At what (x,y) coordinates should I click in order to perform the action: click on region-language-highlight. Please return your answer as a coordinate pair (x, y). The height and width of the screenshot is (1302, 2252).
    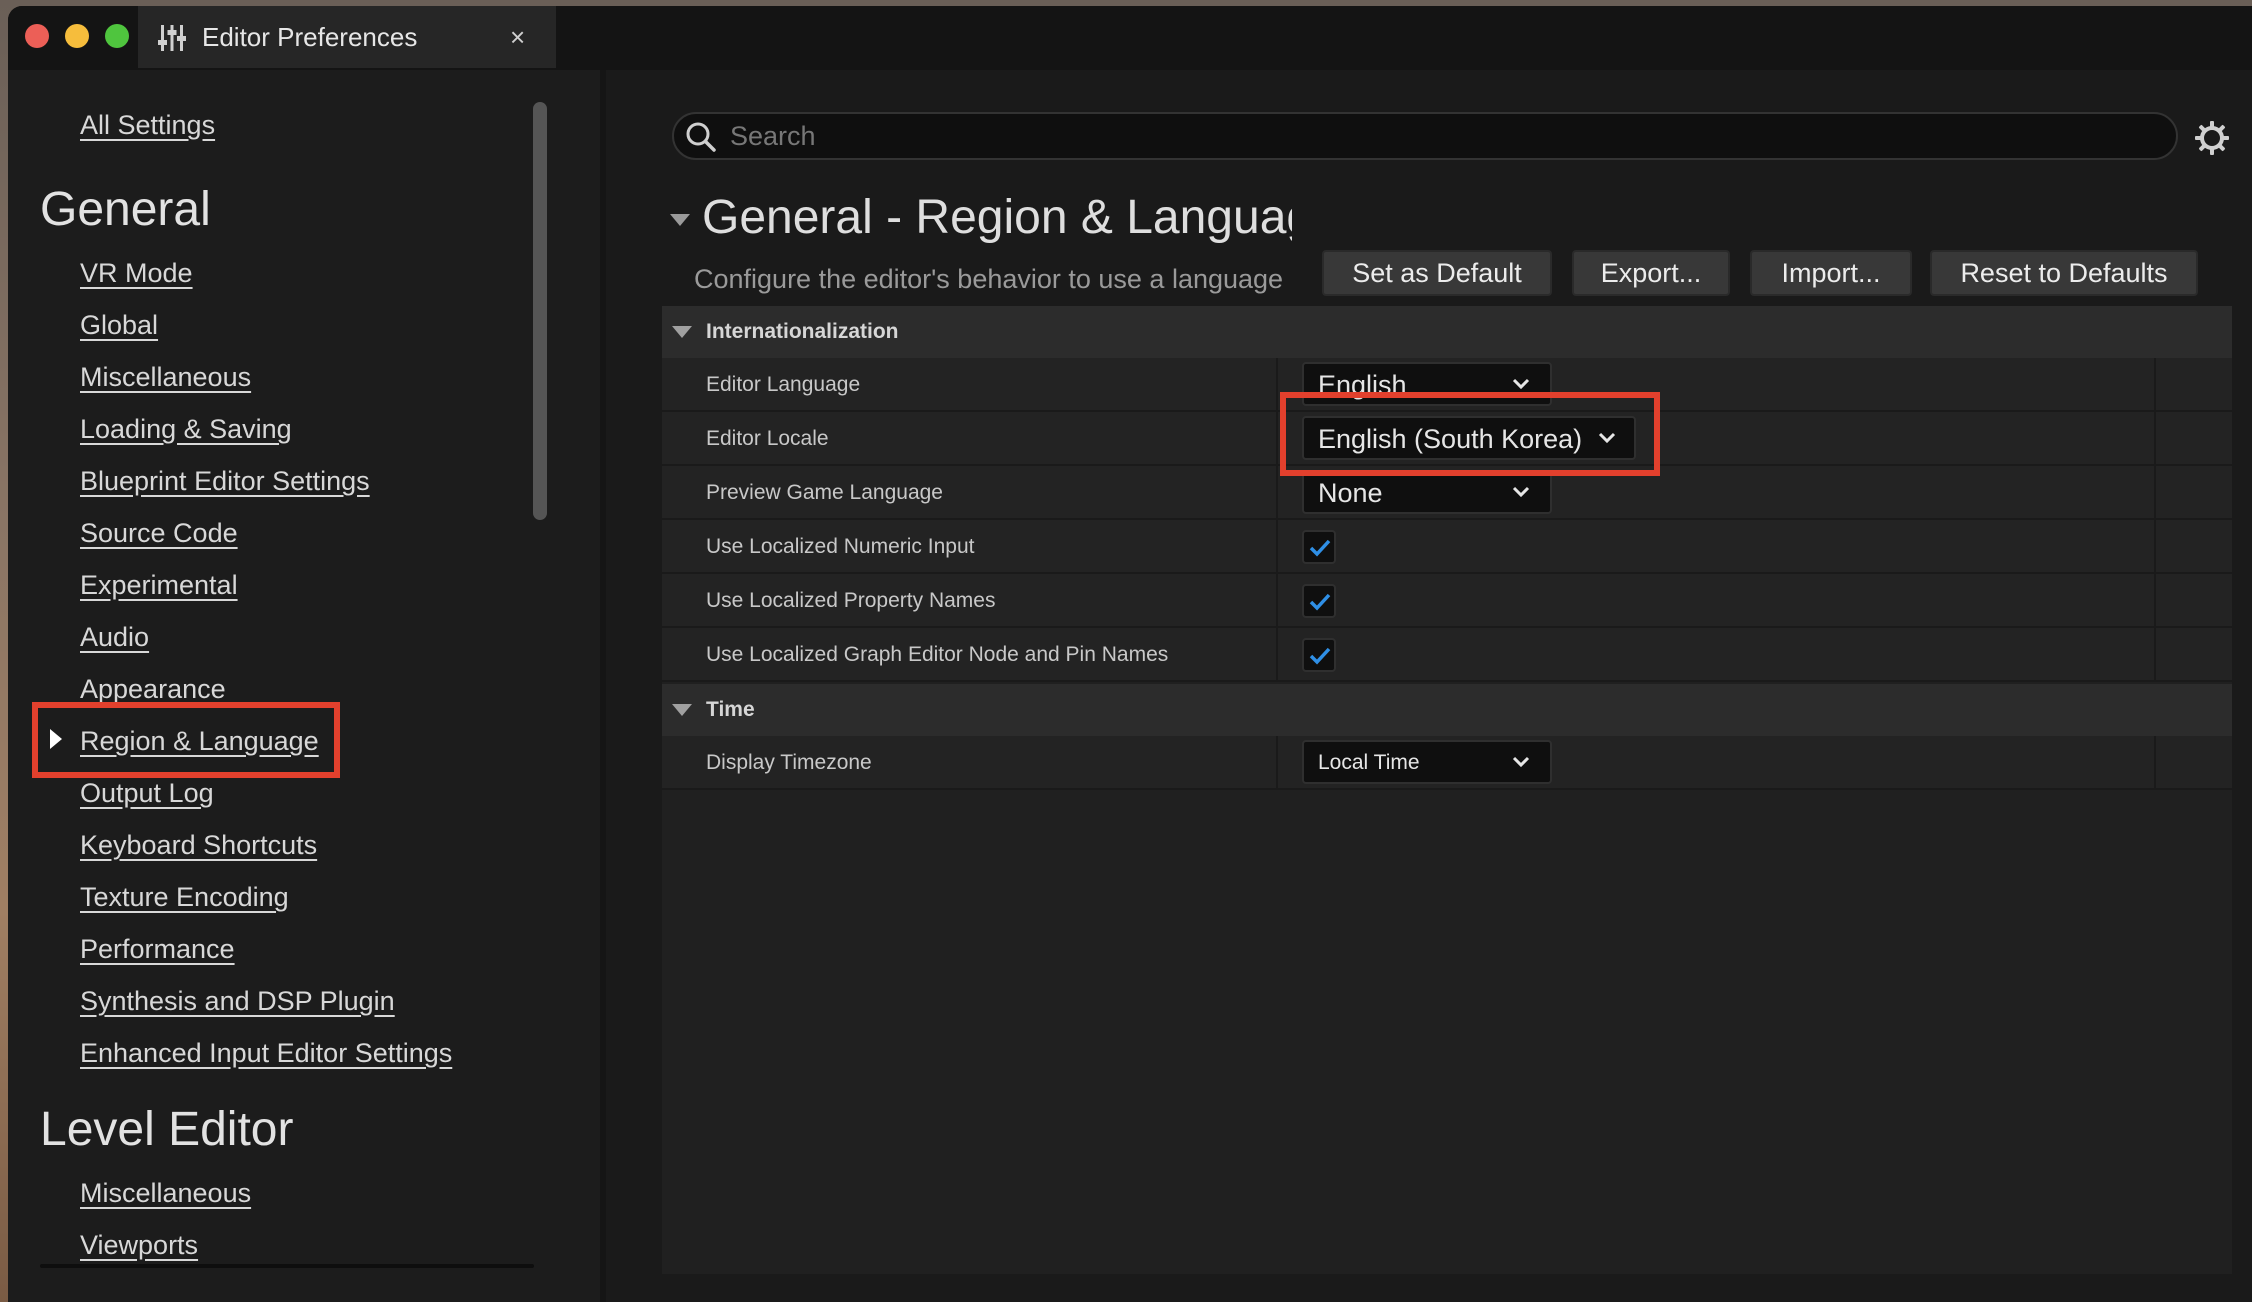
    Looking at the image, I should click on (186, 740).